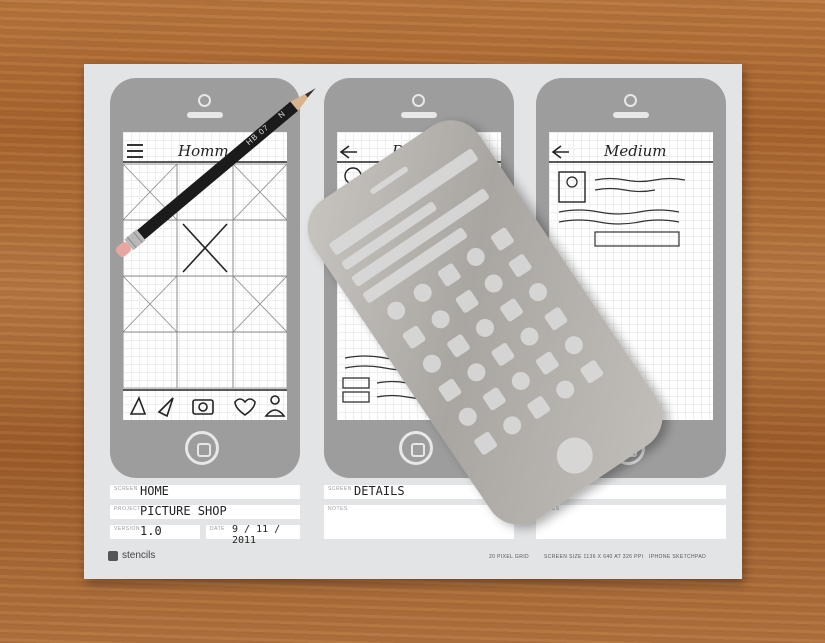 This screenshot has height=643, width=825. I want to click on date-field: DATE 9 / 11 / 2011, so click(253, 535).